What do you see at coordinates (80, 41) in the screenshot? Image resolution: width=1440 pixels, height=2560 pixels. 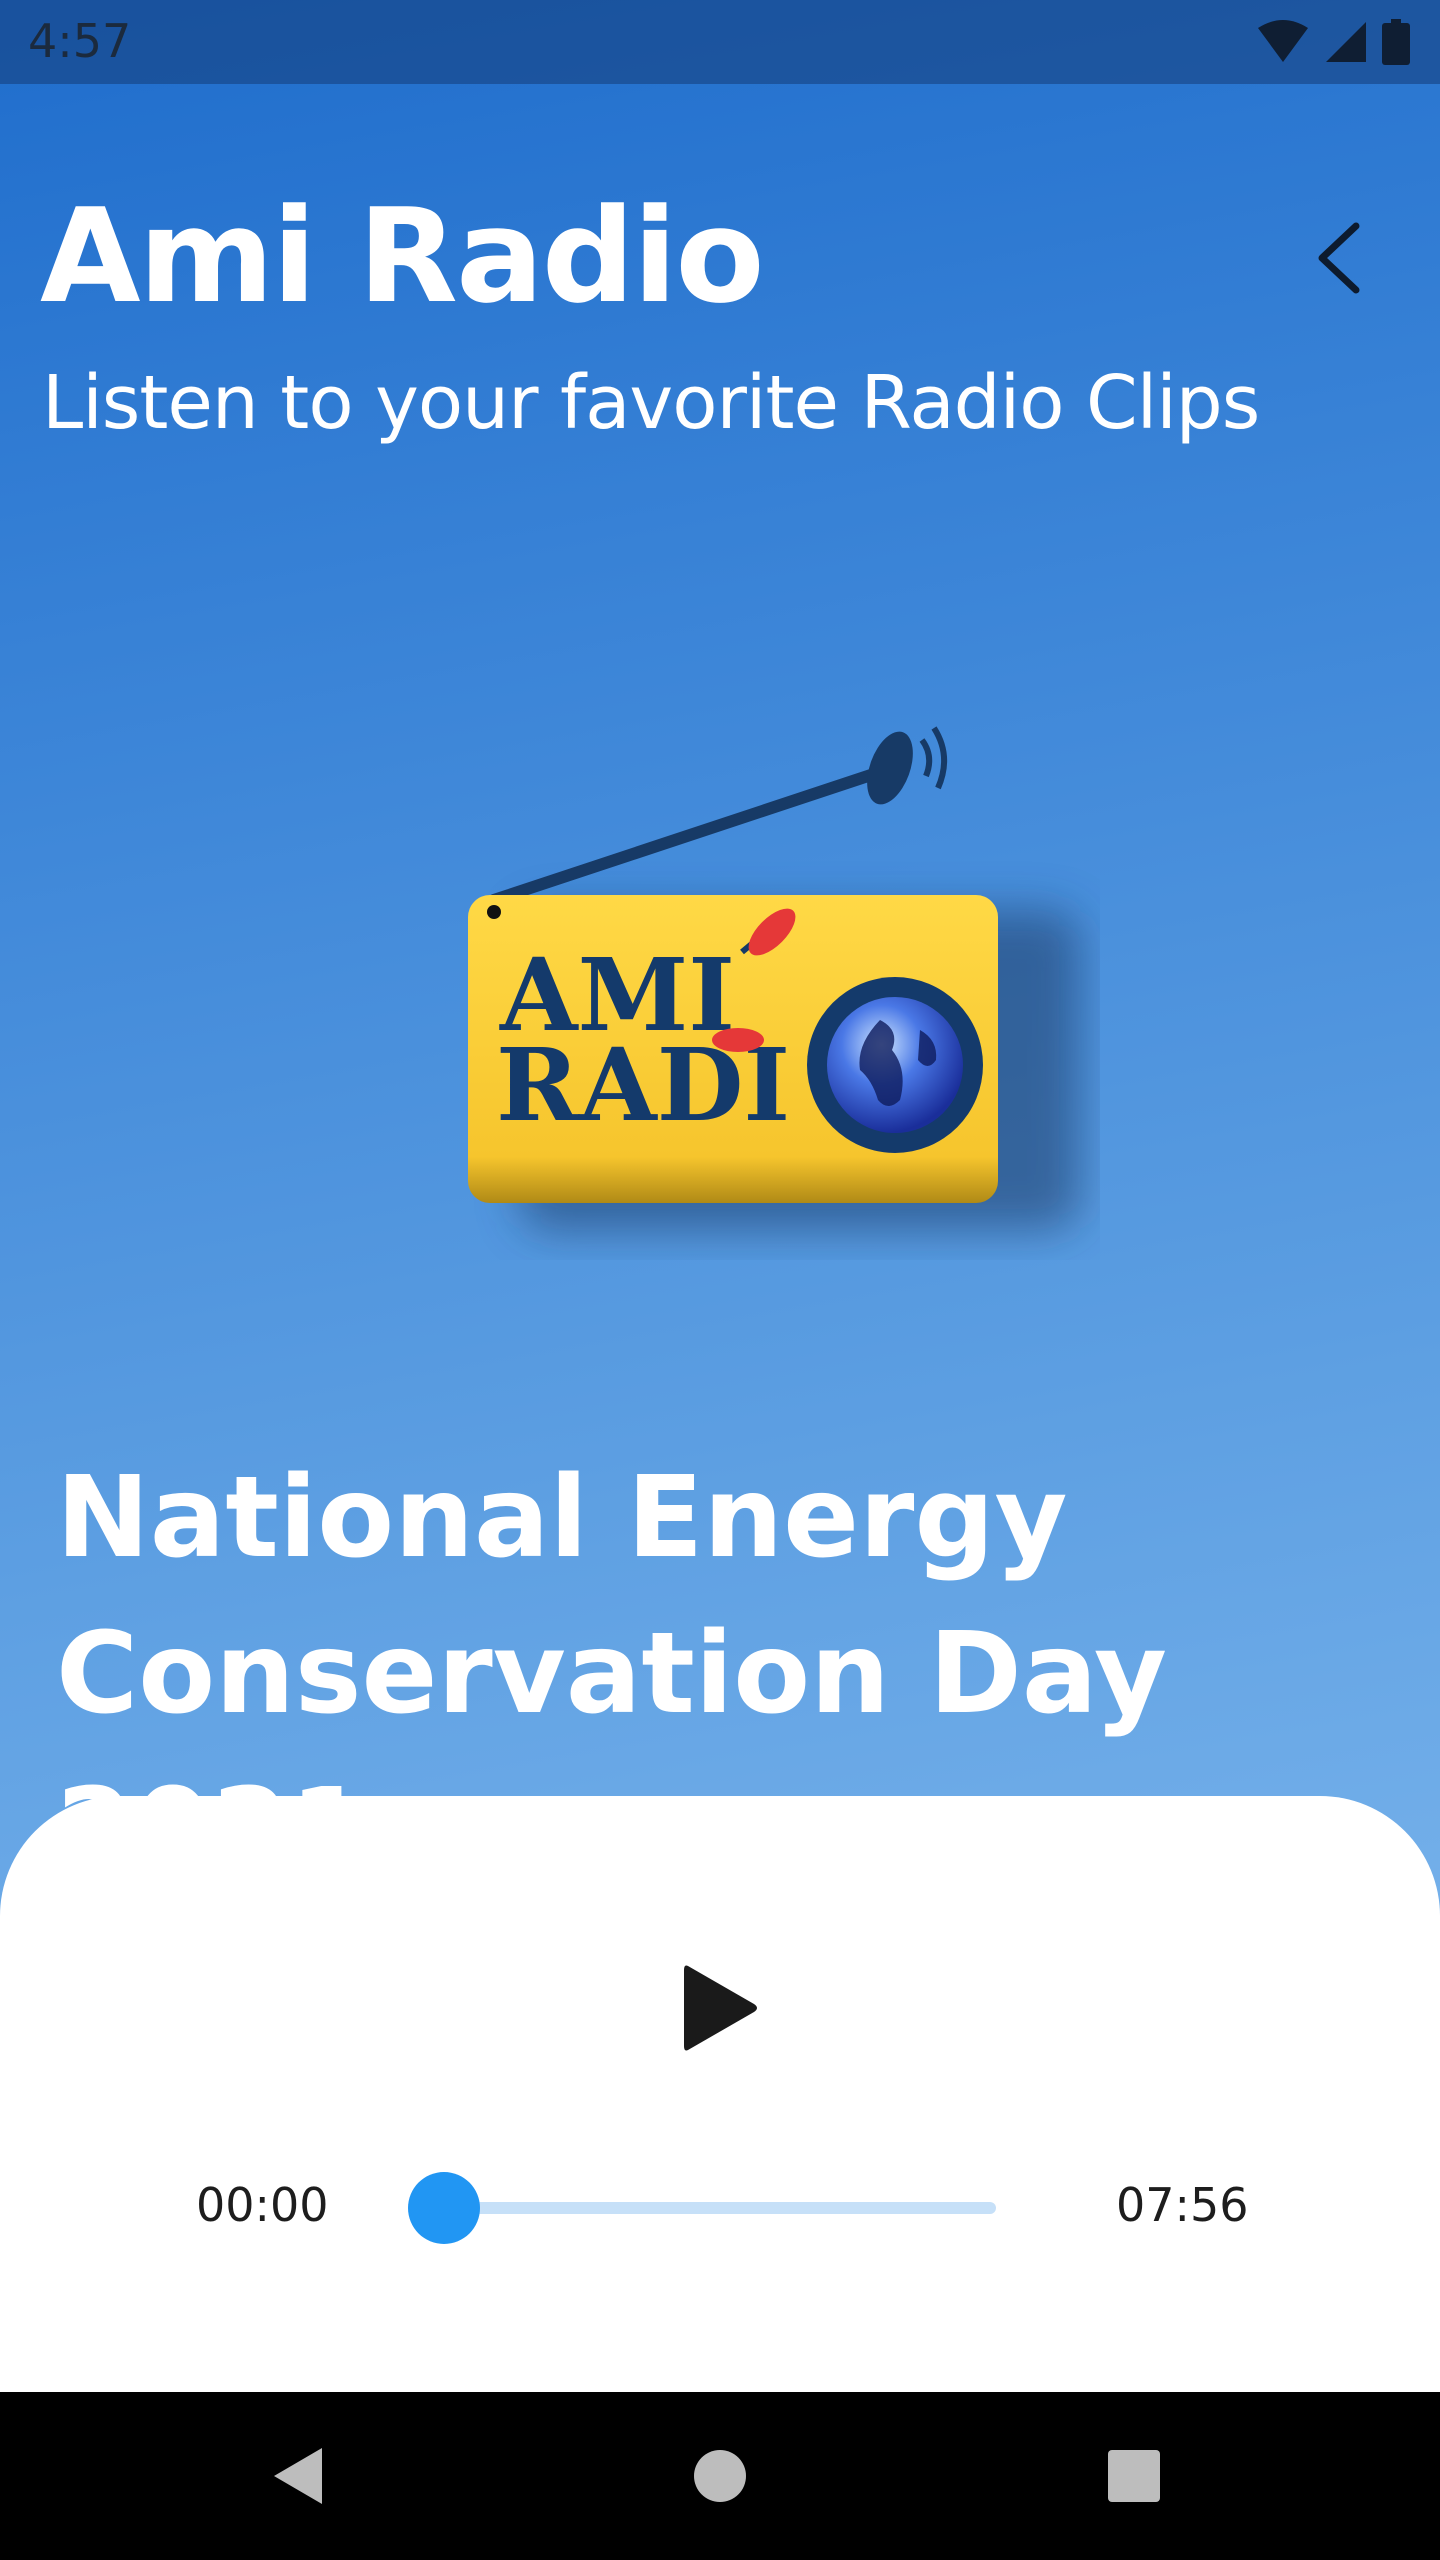 I see `status-time: 4:57` at bounding box center [80, 41].